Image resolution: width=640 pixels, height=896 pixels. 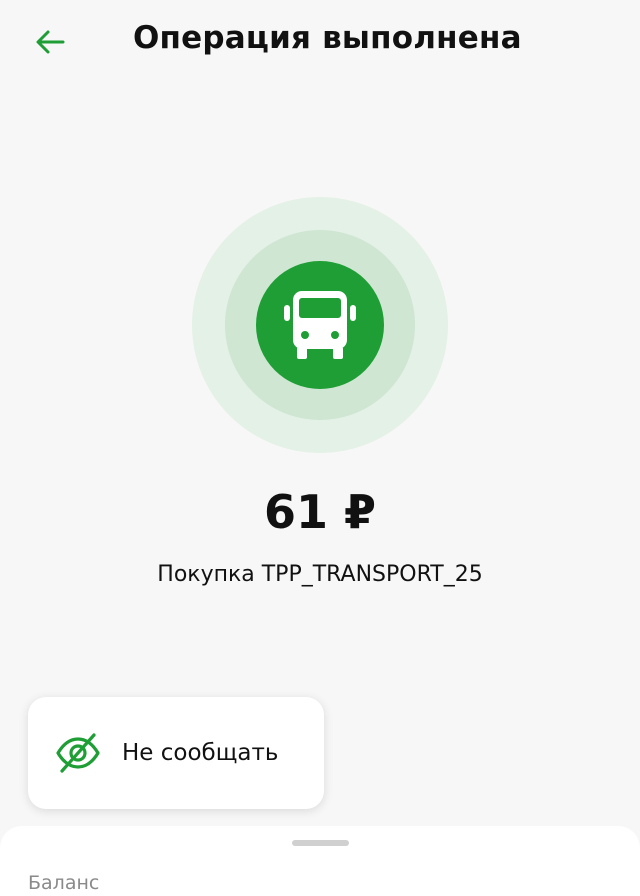 I want to click on transaction-description: Покупка TPP_TRANSPORT_25, so click(x=320, y=574).